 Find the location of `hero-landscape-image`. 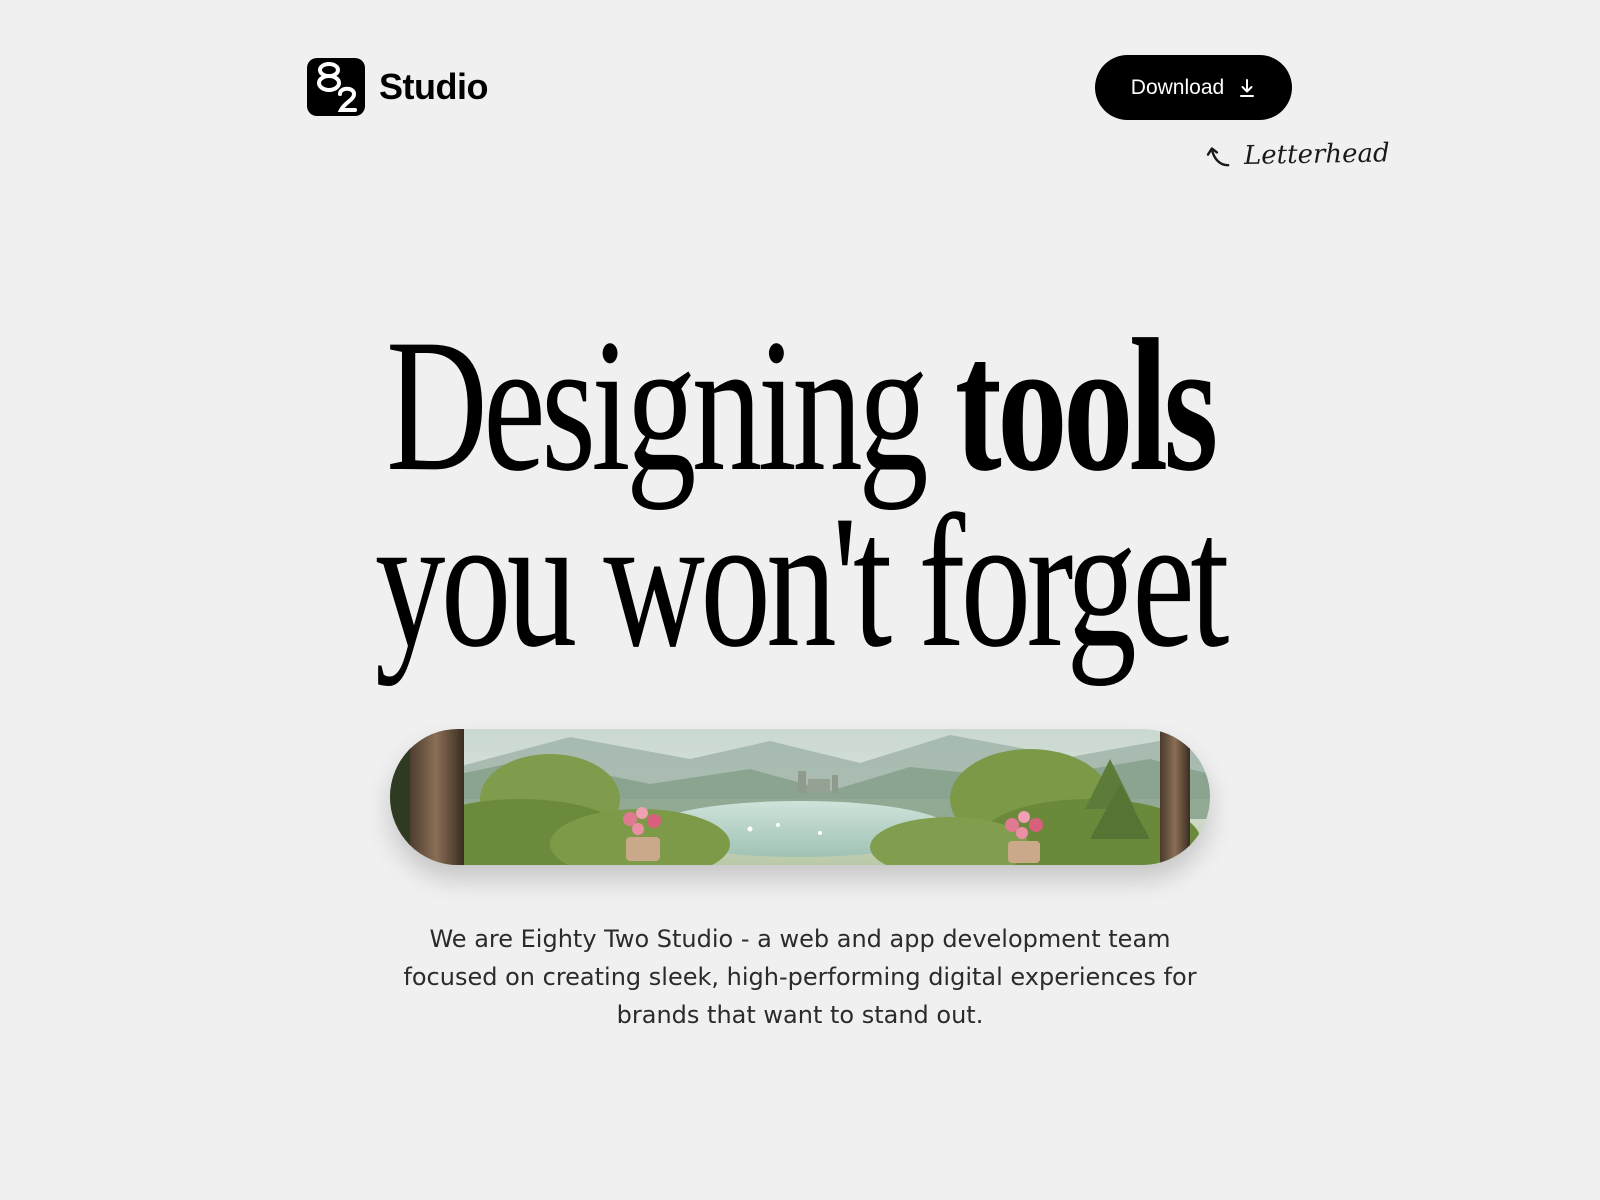

hero-landscape-image is located at coordinates (800, 797).